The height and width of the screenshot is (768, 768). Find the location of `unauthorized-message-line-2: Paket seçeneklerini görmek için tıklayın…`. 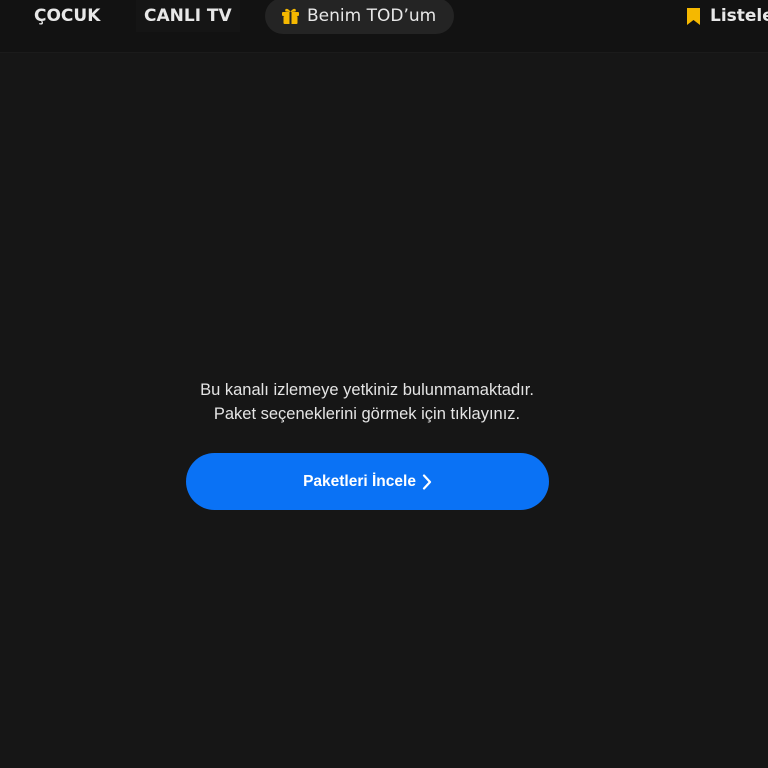

unauthorized-message-line-2: Paket seçeneklerini görmek için tıklayın… is located at coordinates (367, 414).